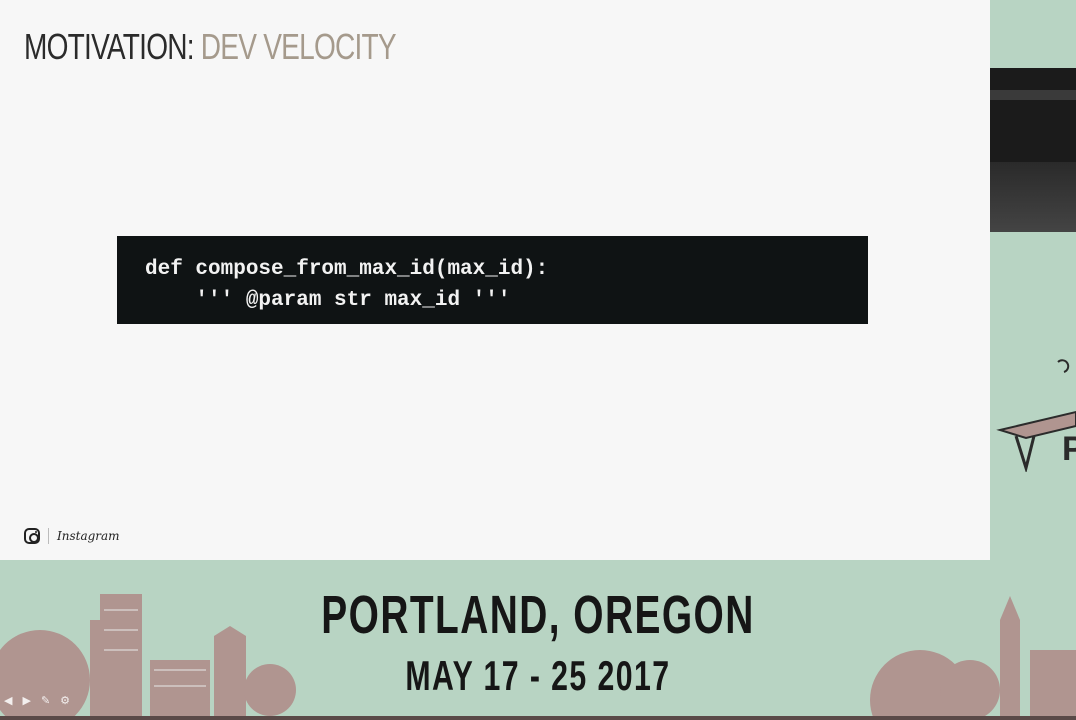 The height and width of the screenshot is (720, 1076). Describe the element at coordinates (538, 615) in the screenshot. I see `banner-city: PORTLAND, OREGON` at that location.